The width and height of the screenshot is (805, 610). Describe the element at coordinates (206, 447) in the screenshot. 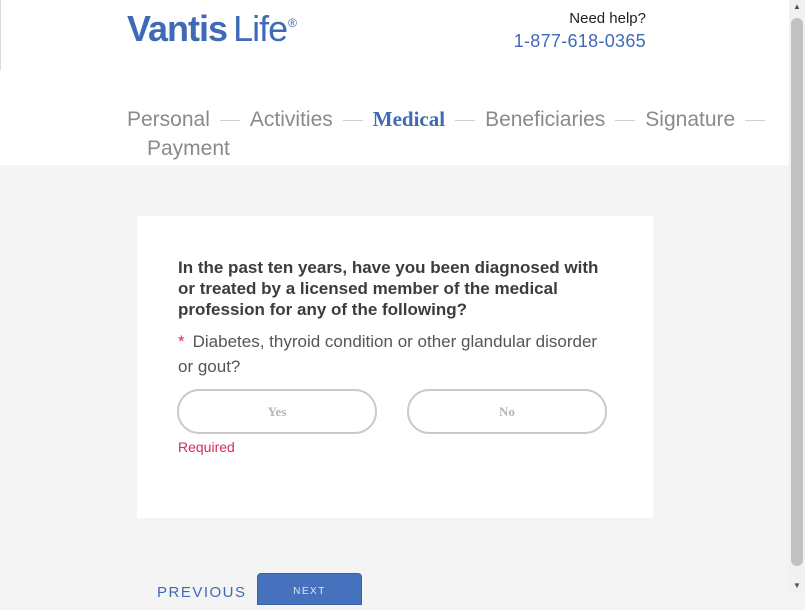

I see `required-error: Required` at that location.